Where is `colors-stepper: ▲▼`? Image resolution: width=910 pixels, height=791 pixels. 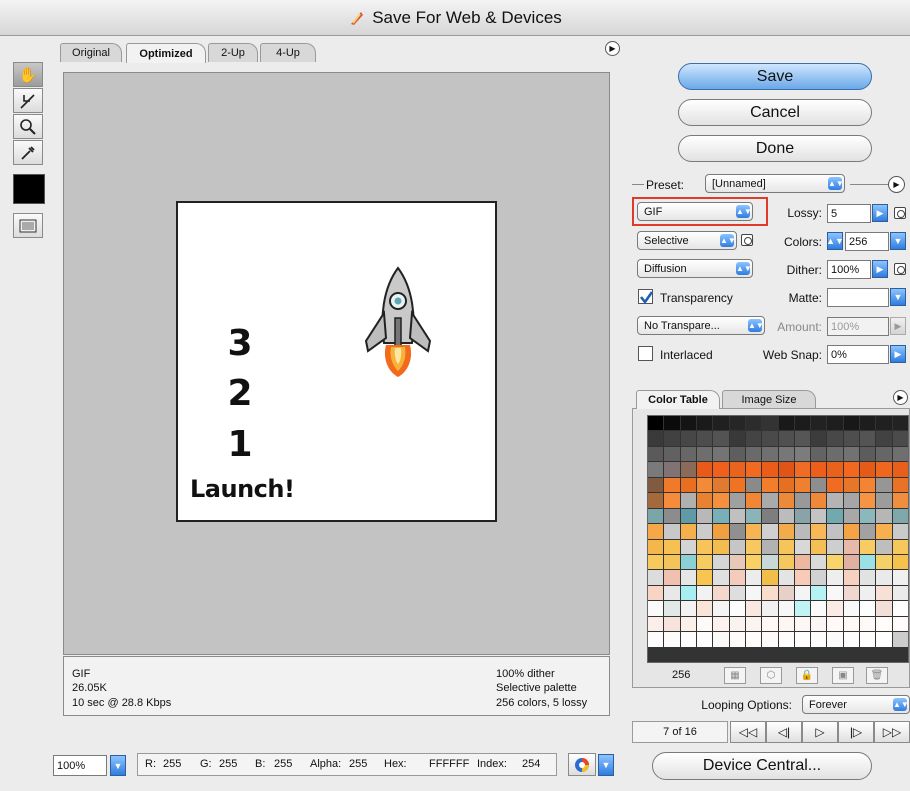
colors-stepper: ▲▼ is located at coordinates (835, 241).